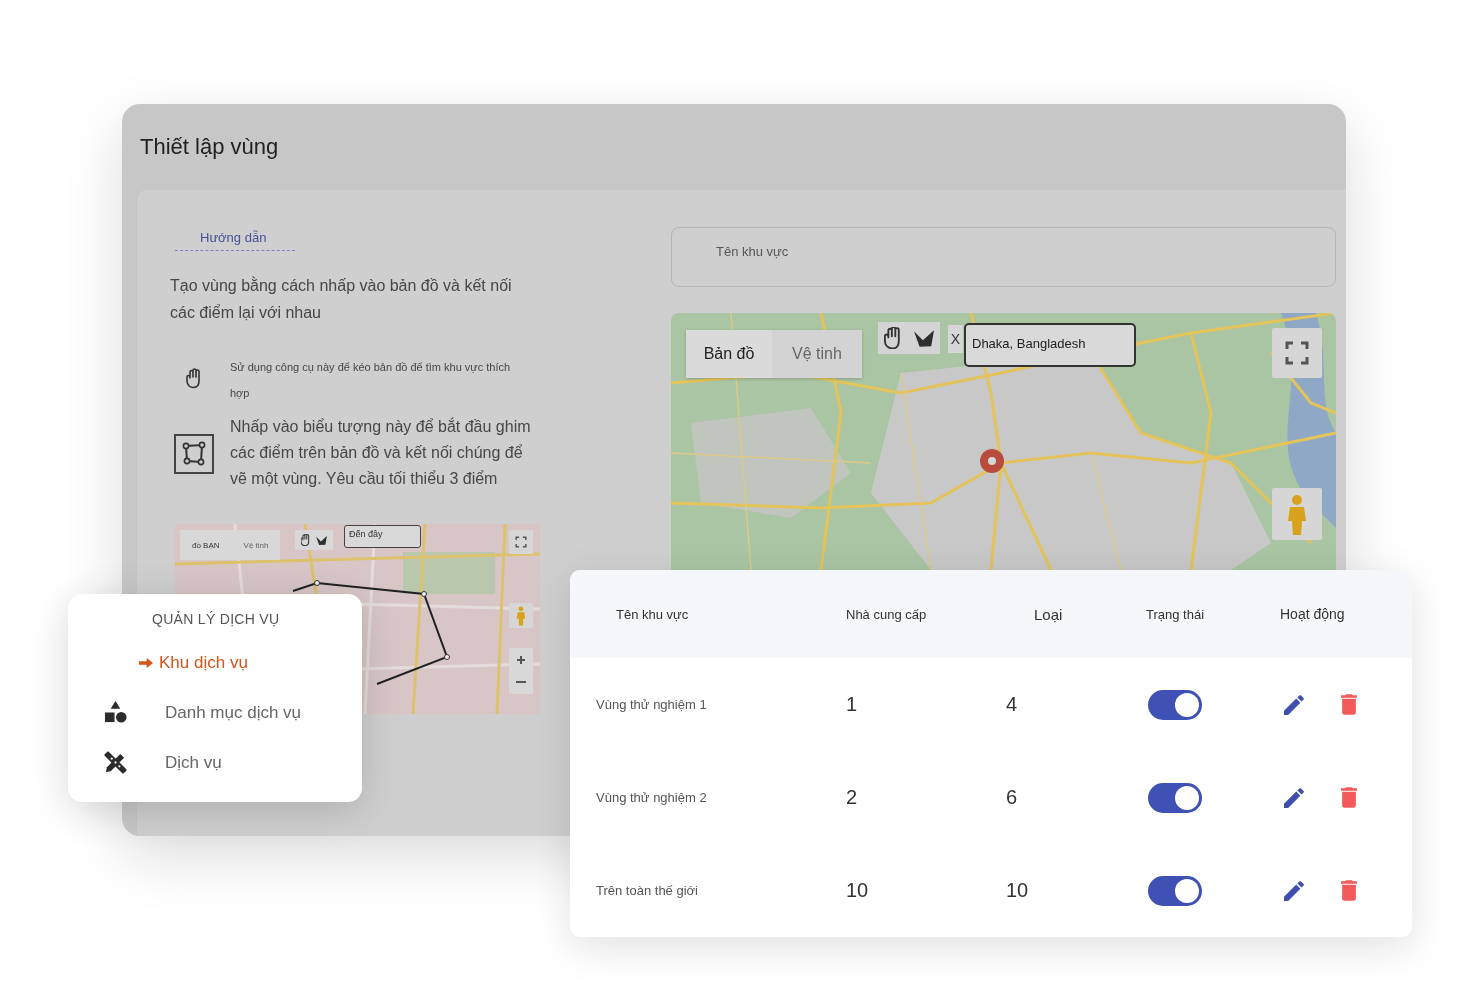  I want to click on zoom-icon, so click(521, 671).